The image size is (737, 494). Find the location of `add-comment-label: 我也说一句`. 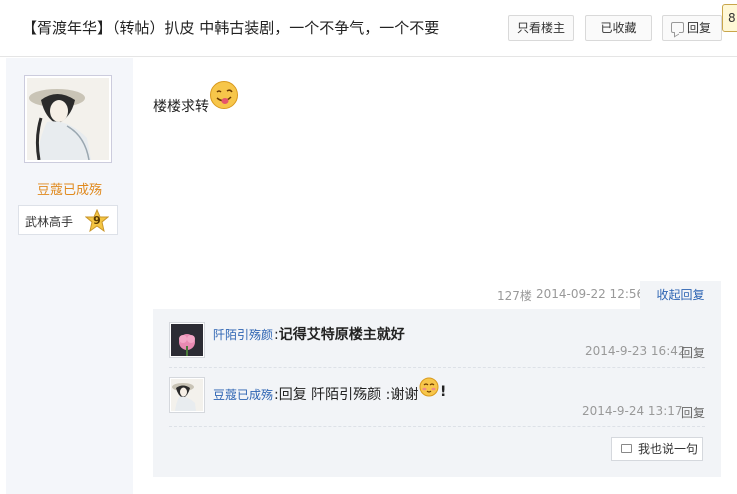

add-comment-label: 我也说一句 is located at coordinates (668, 449).